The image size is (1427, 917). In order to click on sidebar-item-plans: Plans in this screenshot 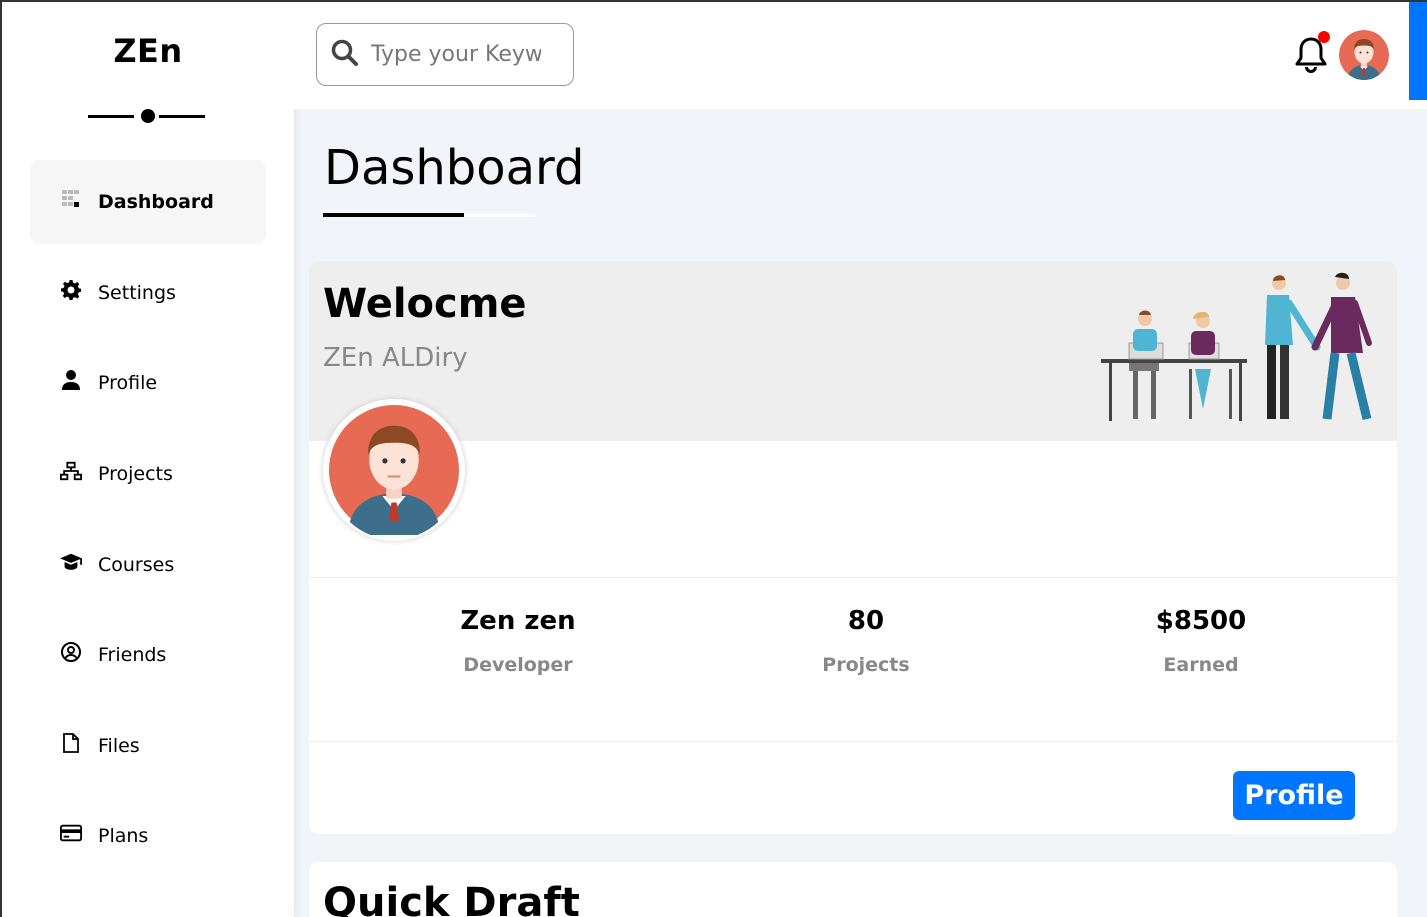, I will do `click(148, 836)`.